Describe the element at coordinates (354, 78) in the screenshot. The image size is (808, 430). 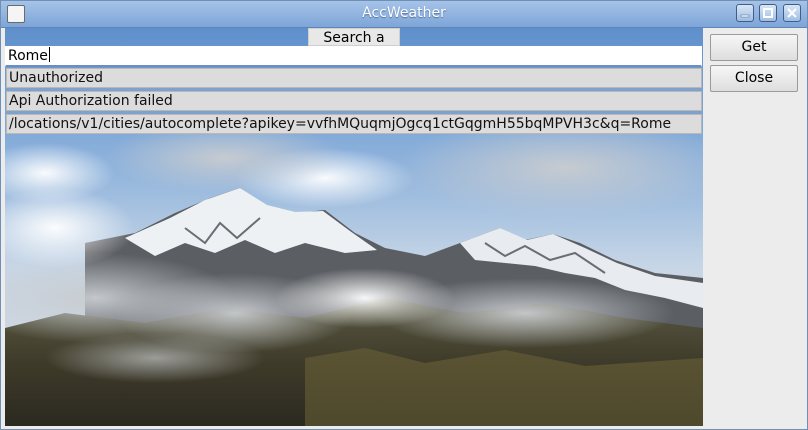
I see `status-field: Unauthorized` at that location.